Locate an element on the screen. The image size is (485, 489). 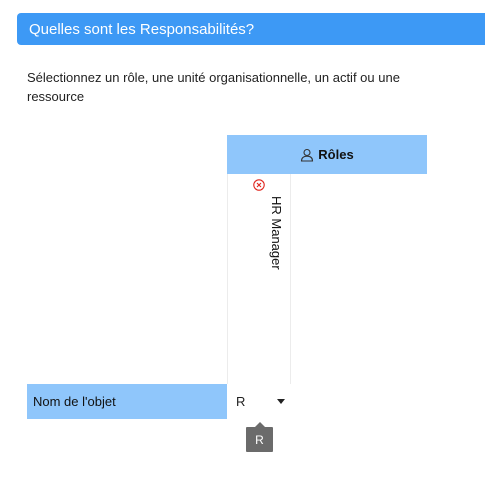
role-name: HR Manager is located at coordinates (276, 233).